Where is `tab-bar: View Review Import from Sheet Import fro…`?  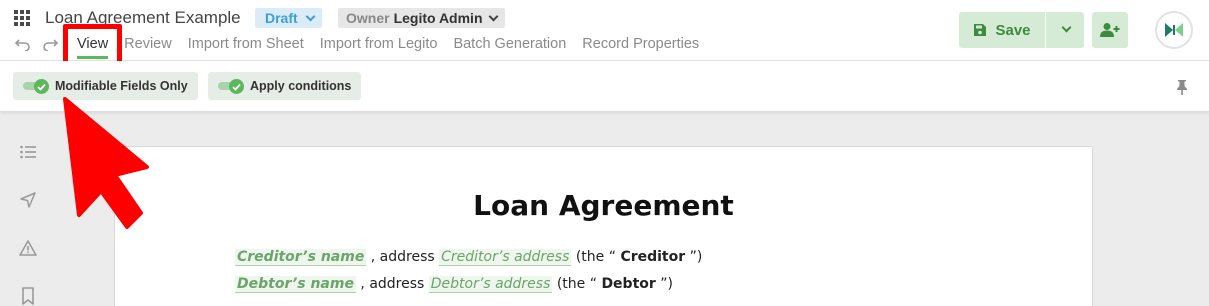
tab-bar: View Review Import from Sheet Import fro… is located at coordinates (396, 47).